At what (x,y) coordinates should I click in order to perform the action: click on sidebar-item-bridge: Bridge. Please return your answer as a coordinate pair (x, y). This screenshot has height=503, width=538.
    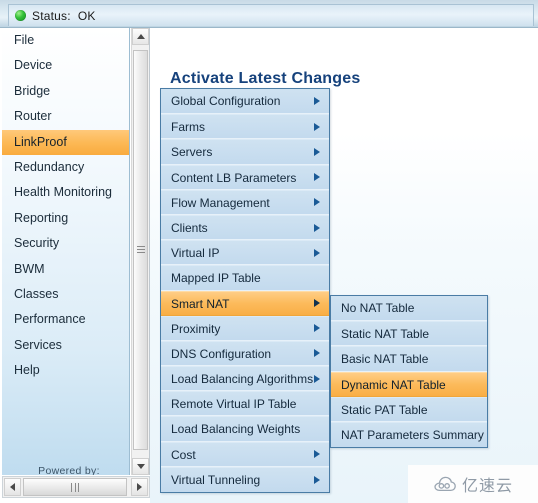
    Looking at the image, I should click on (65, 91).